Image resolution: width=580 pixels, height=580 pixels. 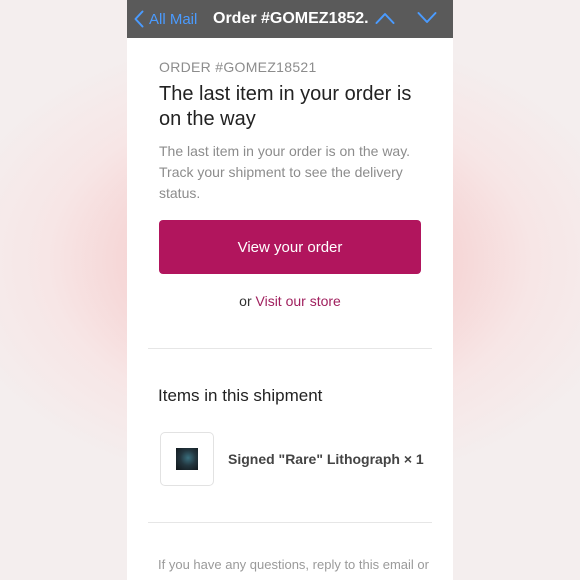 I want to click on back-to-all-mail-button: All Mail, so click(x=165, y=19).